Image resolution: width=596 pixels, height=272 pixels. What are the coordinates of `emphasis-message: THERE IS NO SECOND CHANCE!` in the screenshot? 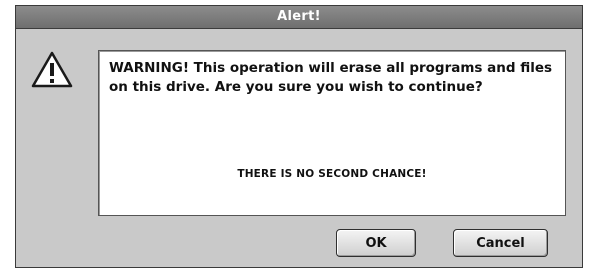 It's located at (332, 174).